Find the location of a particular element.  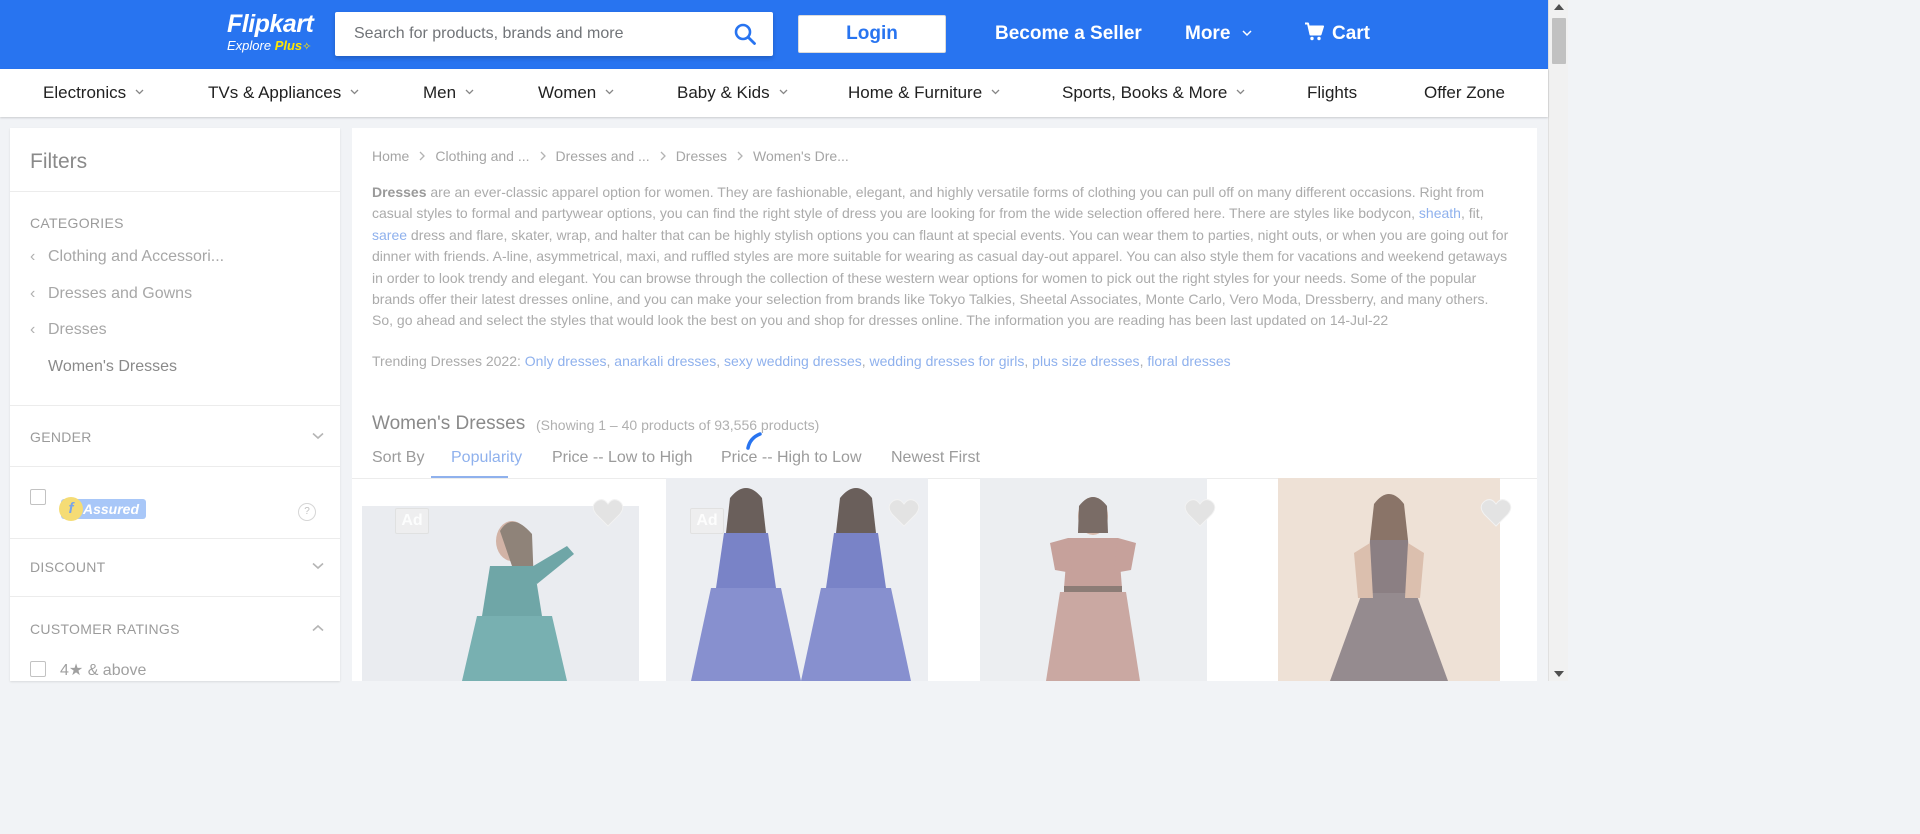

chevron-left-icon: ‹ is located at coordinates (33, 256).